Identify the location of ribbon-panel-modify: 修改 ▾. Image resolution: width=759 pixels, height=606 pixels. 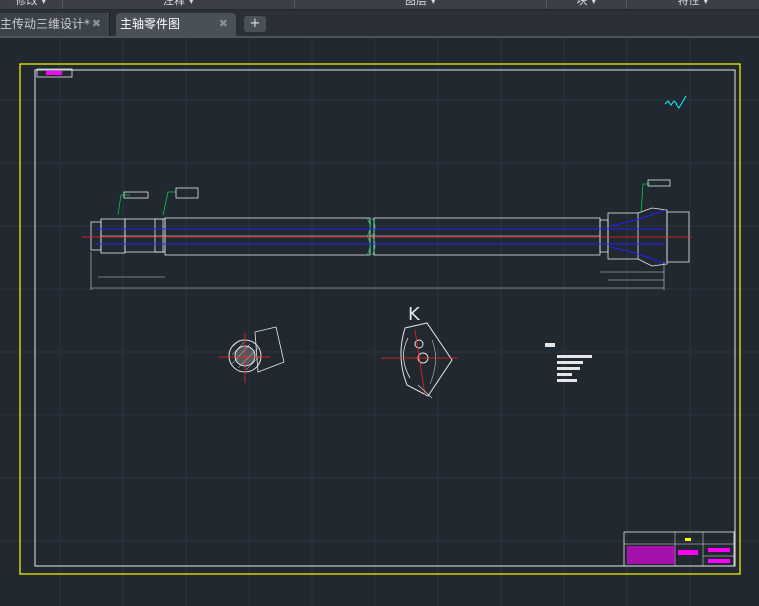
(31, 4).